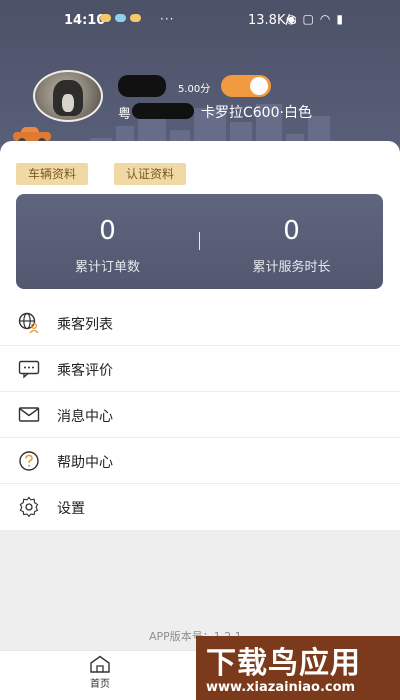 This screenshot has width=400, height=700. I want to click on notification-icons, so click(120, 18).